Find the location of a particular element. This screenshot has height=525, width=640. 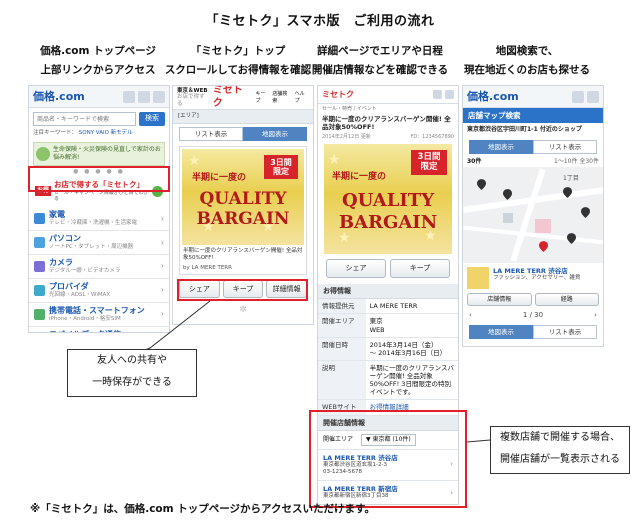

poster-headline: 半期に一度の is located at coordinates (219, 178).